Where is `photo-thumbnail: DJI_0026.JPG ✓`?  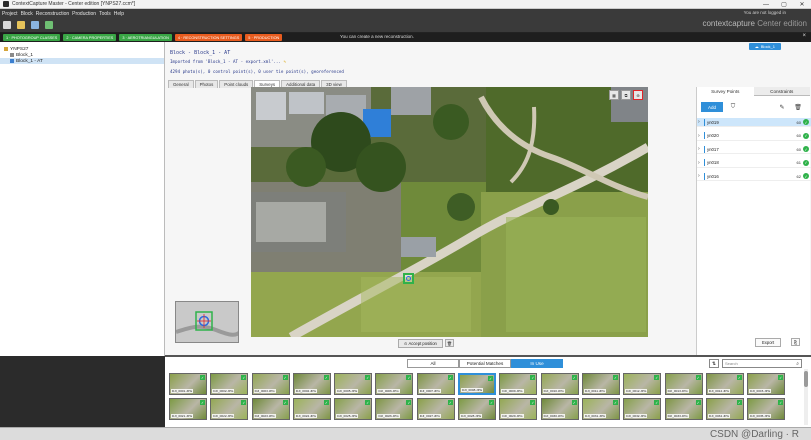
photo-thumbnail: DJI_0026.JPG ✓ is located at coordinates (394, 409).